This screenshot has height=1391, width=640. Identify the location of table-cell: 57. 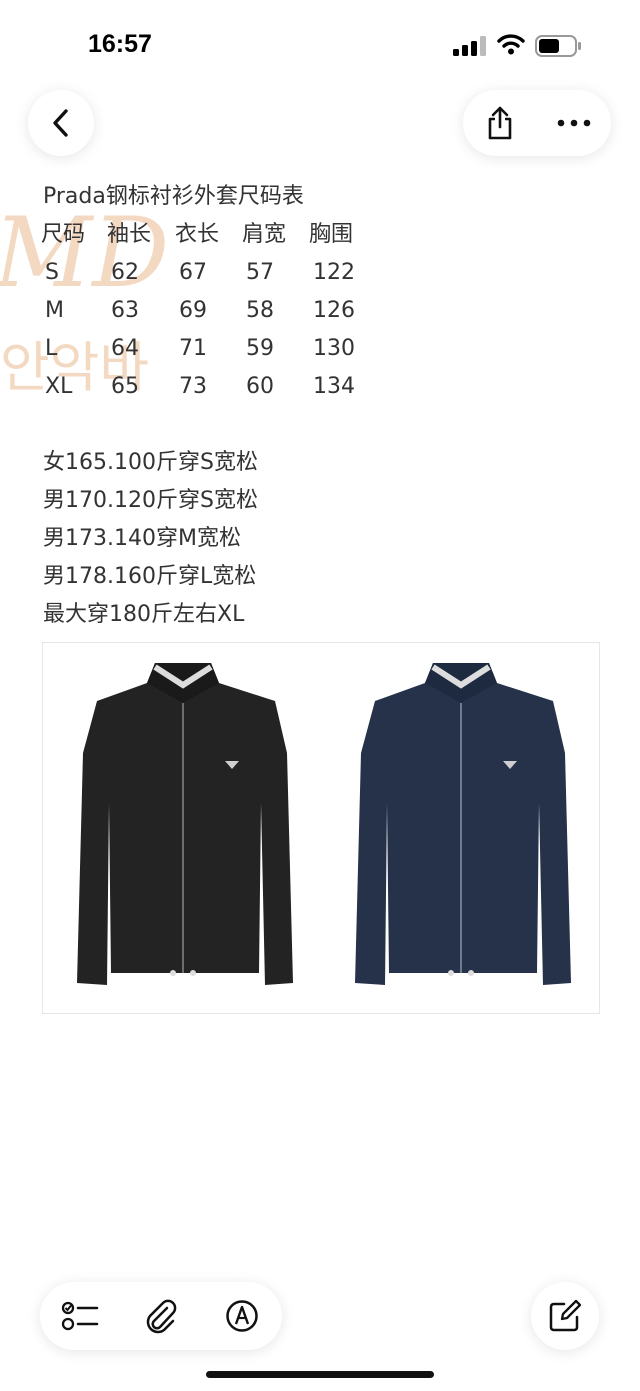
(260, 272).